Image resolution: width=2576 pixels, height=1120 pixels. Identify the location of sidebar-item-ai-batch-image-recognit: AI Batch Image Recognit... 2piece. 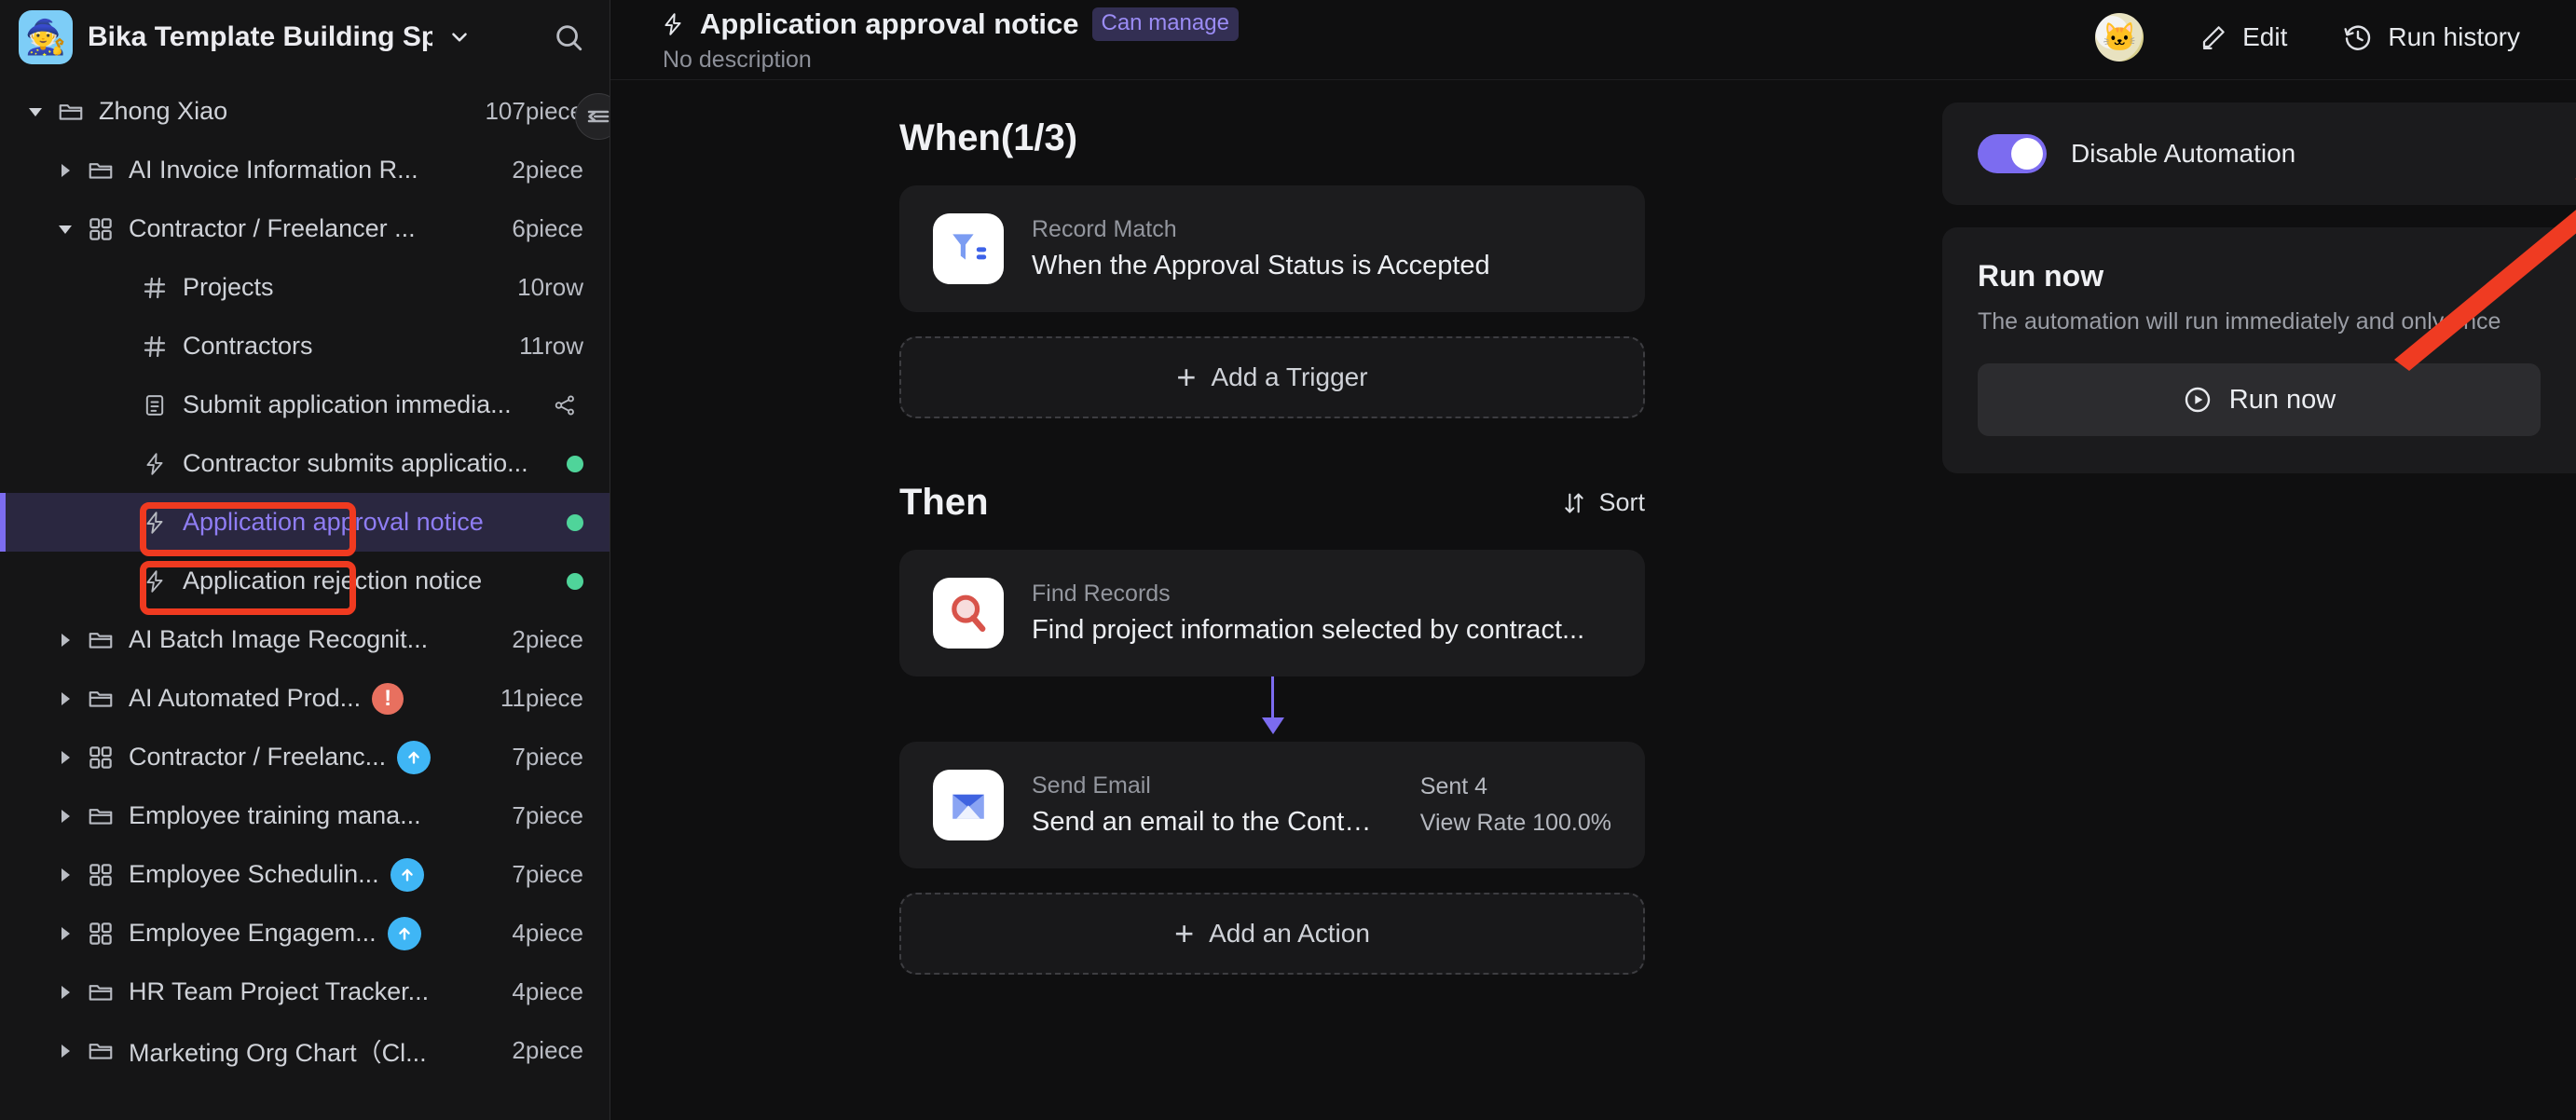
(305, 639).